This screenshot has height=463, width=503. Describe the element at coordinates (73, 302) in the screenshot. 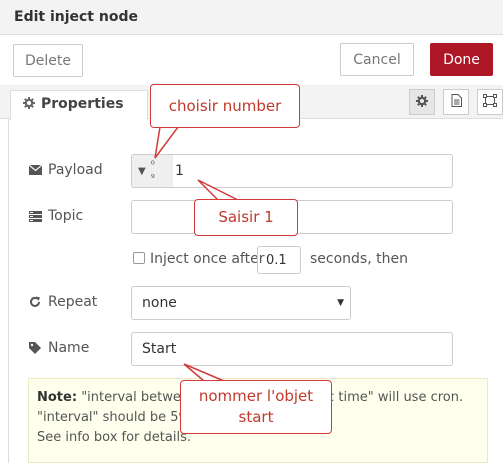

I see `repeat-label-text: Repeat` at that location.